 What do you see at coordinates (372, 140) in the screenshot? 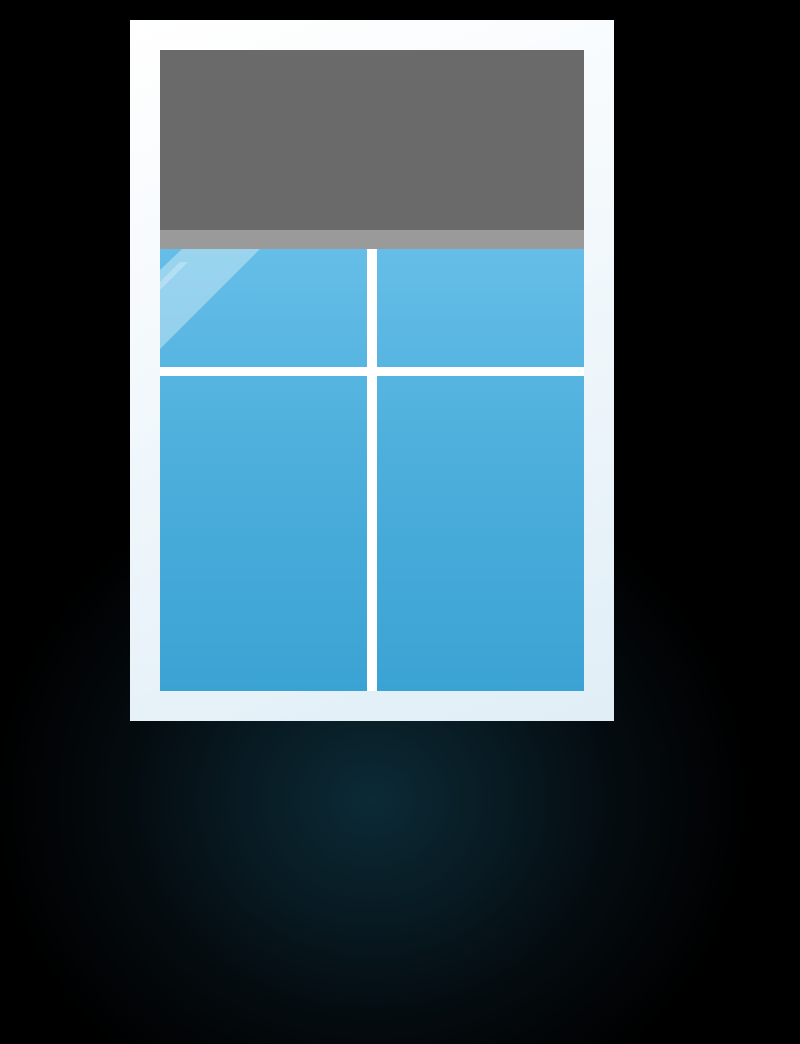
I see `roller-shade` at bounding box center [372, 140].